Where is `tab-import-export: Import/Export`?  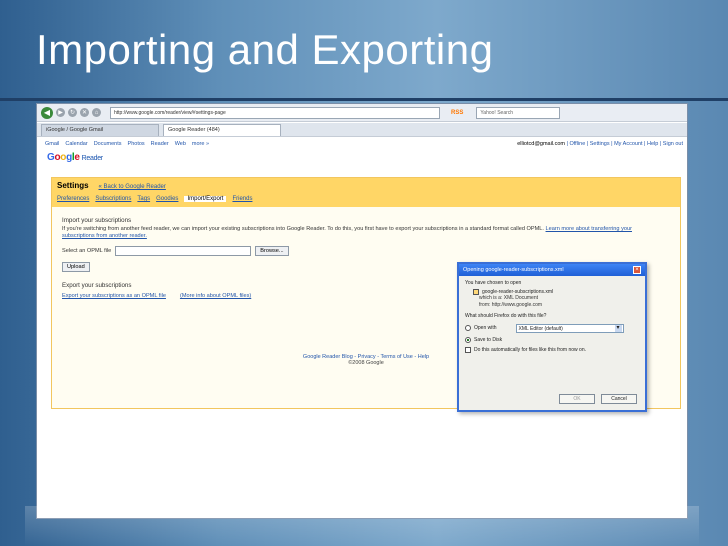
tab-import-export: Import/Export is located at coordinates (205, 199).